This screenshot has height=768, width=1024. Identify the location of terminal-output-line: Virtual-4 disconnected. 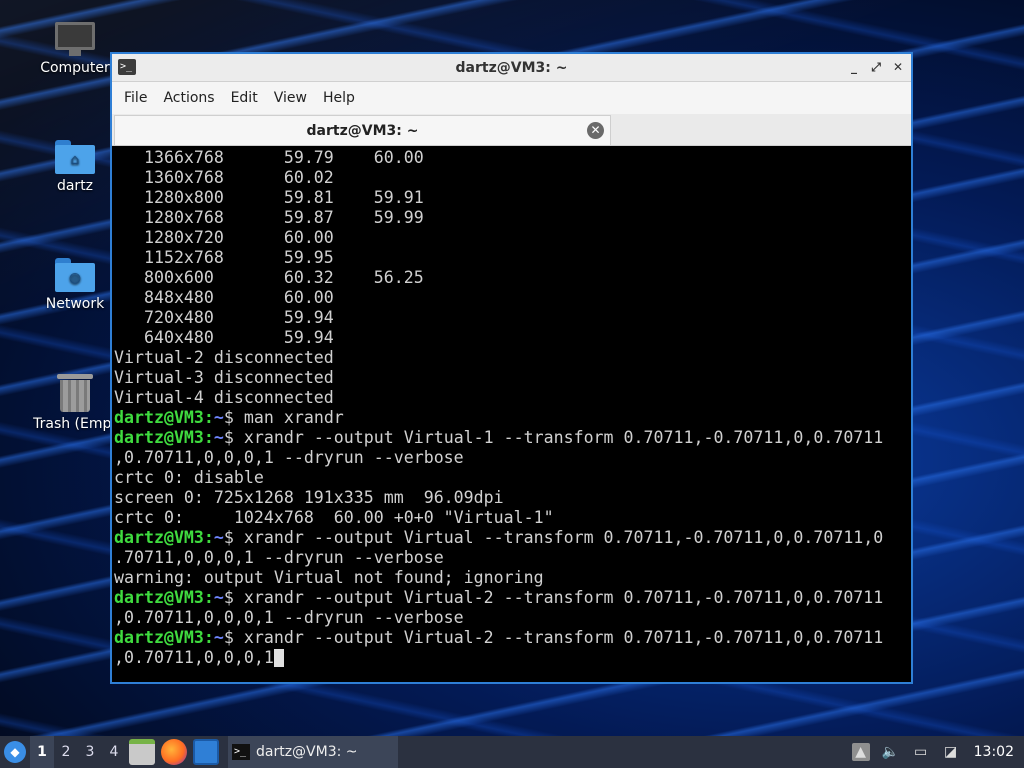
(512, 398).